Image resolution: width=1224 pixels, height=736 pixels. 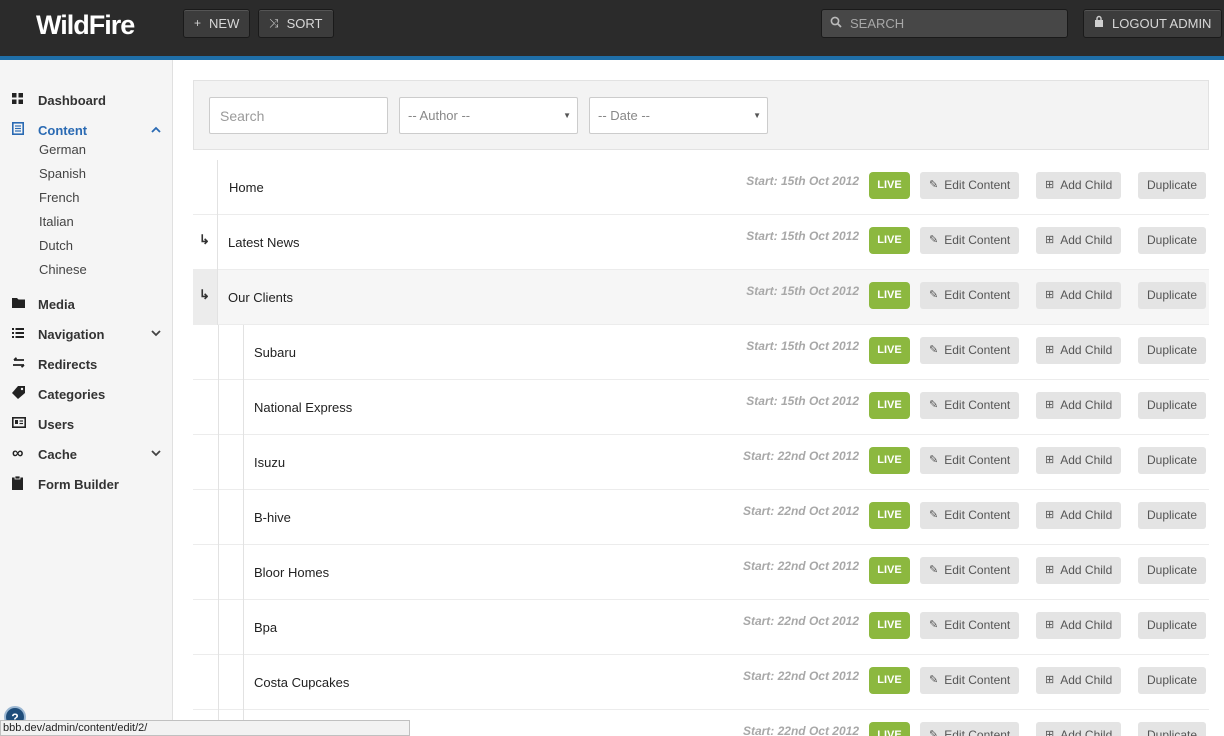 I want to click on sidebar-item-categories: Categories, so click(x=89, y=394).